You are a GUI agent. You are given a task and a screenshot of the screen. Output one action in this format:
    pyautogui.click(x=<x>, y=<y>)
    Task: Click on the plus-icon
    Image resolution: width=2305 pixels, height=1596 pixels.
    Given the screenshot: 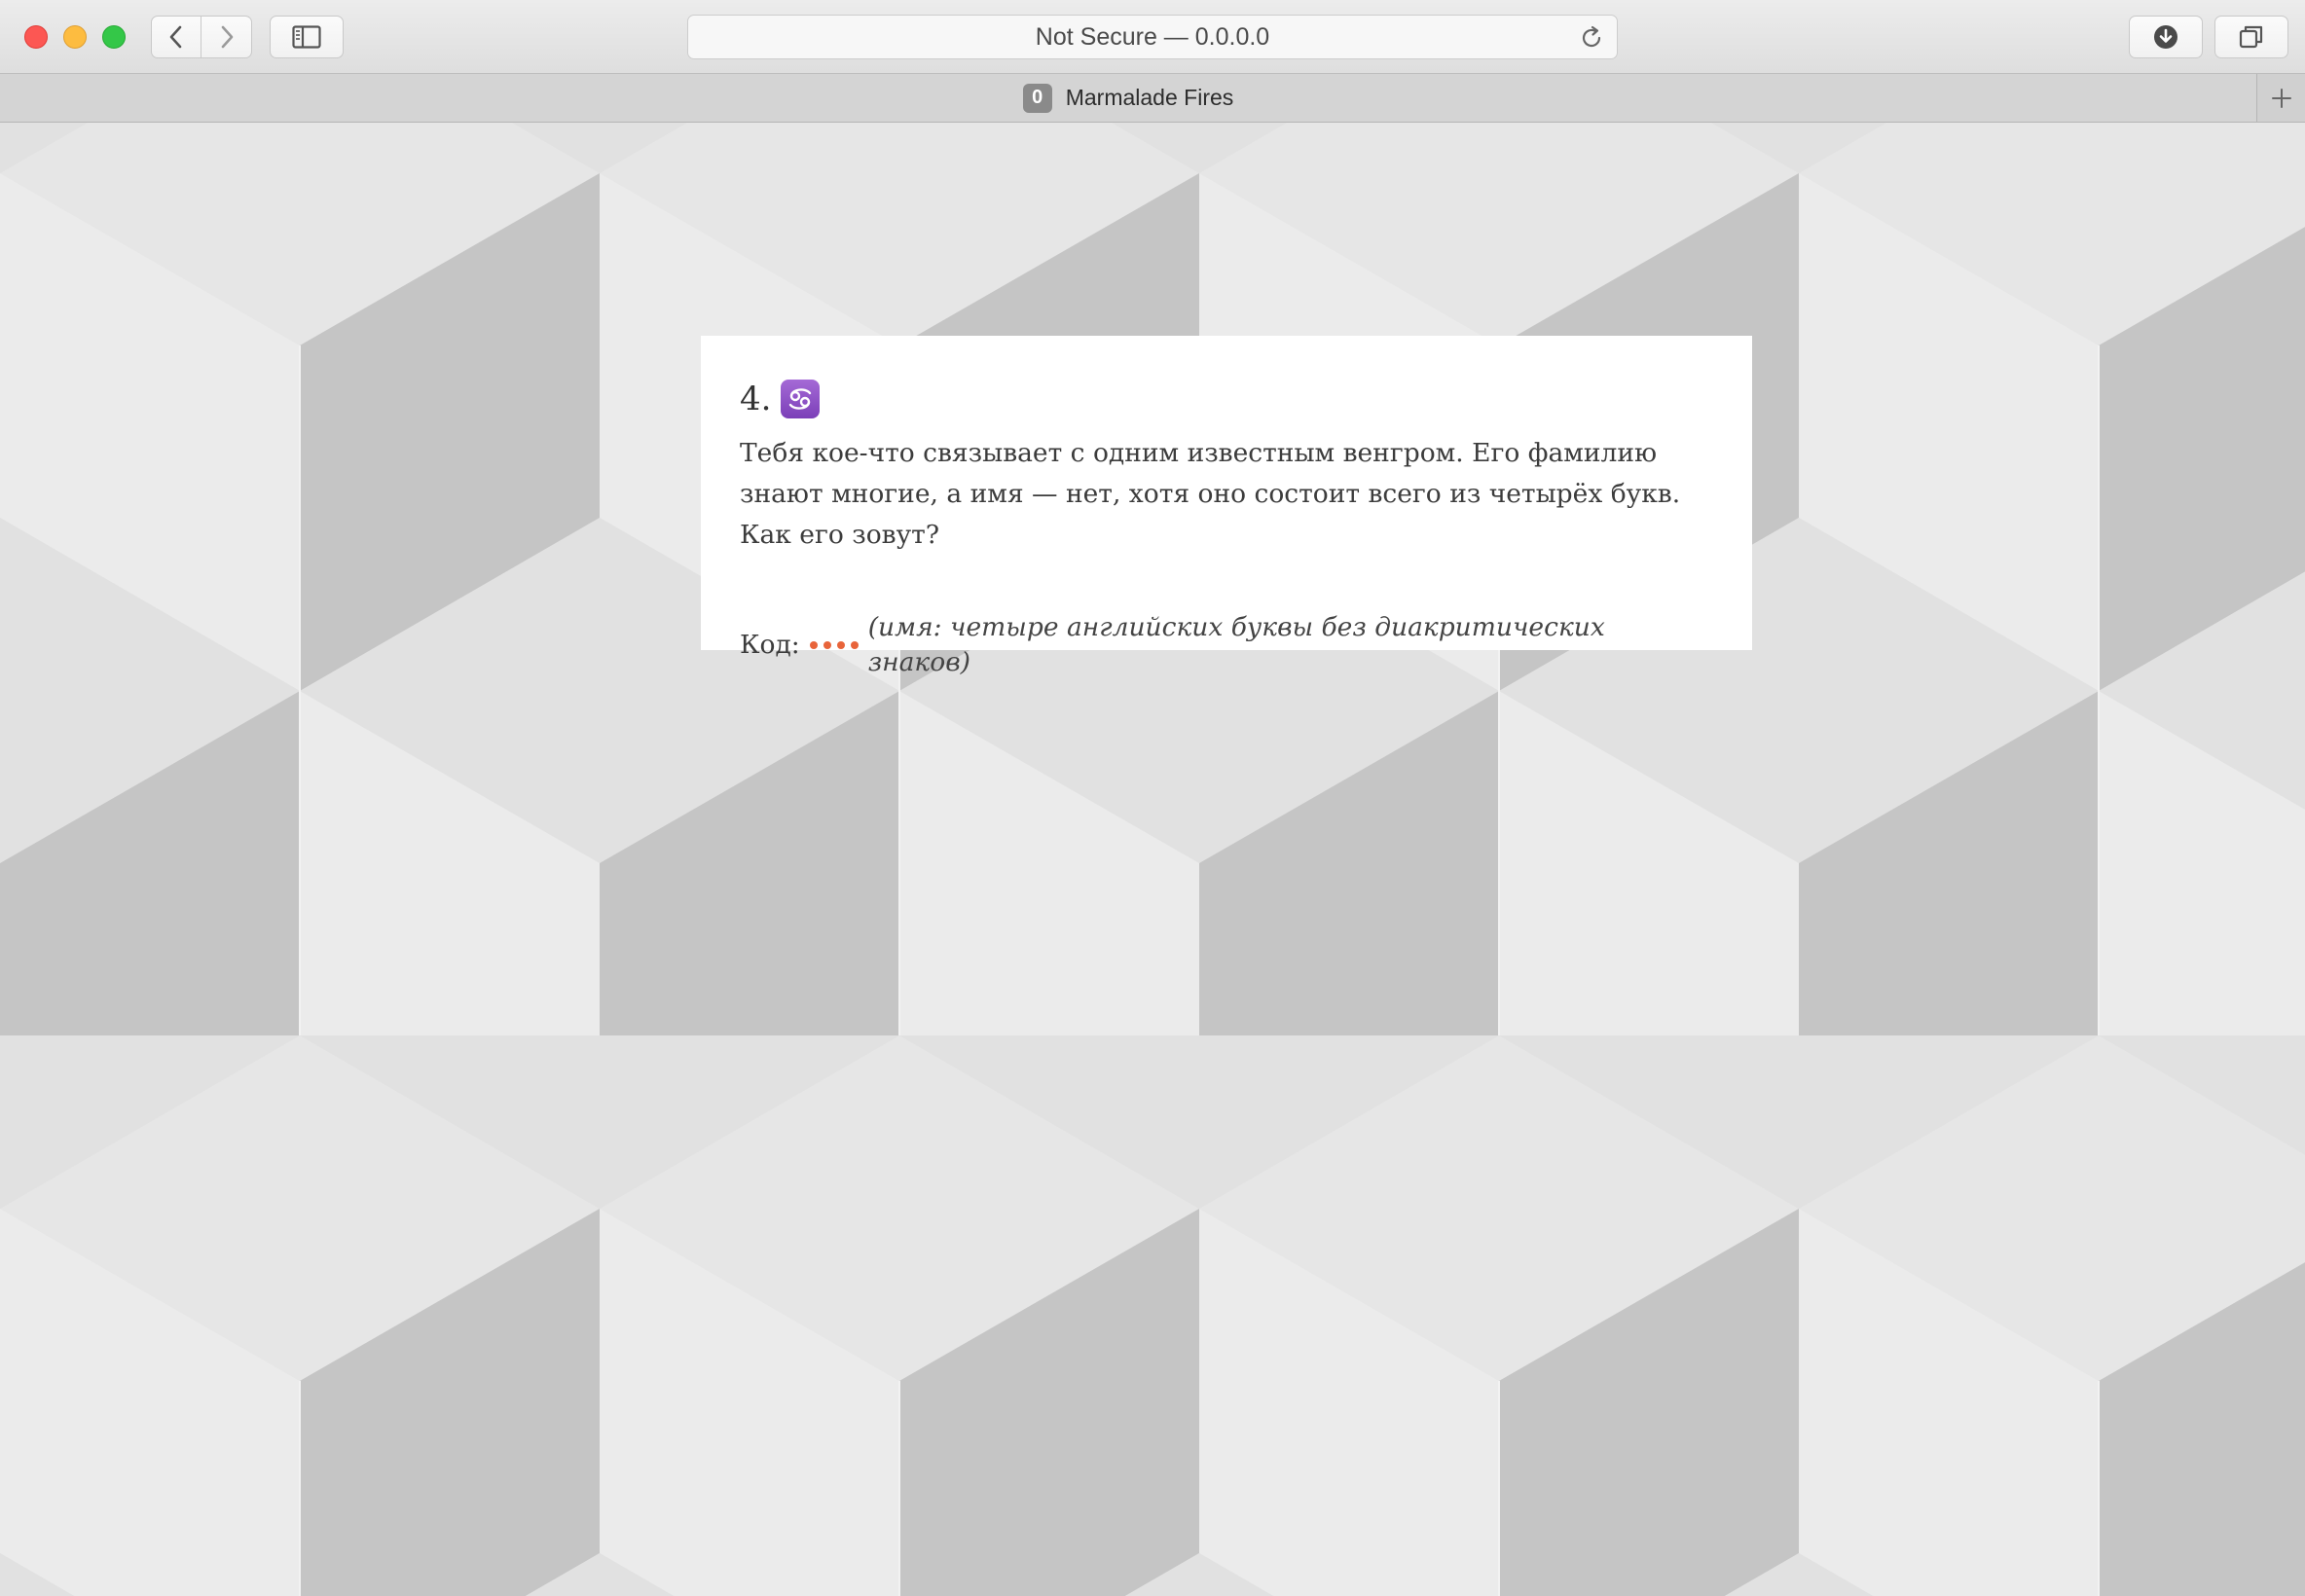 What is the action you would take?
    pyautogui.click(x=2281, y=98)
    